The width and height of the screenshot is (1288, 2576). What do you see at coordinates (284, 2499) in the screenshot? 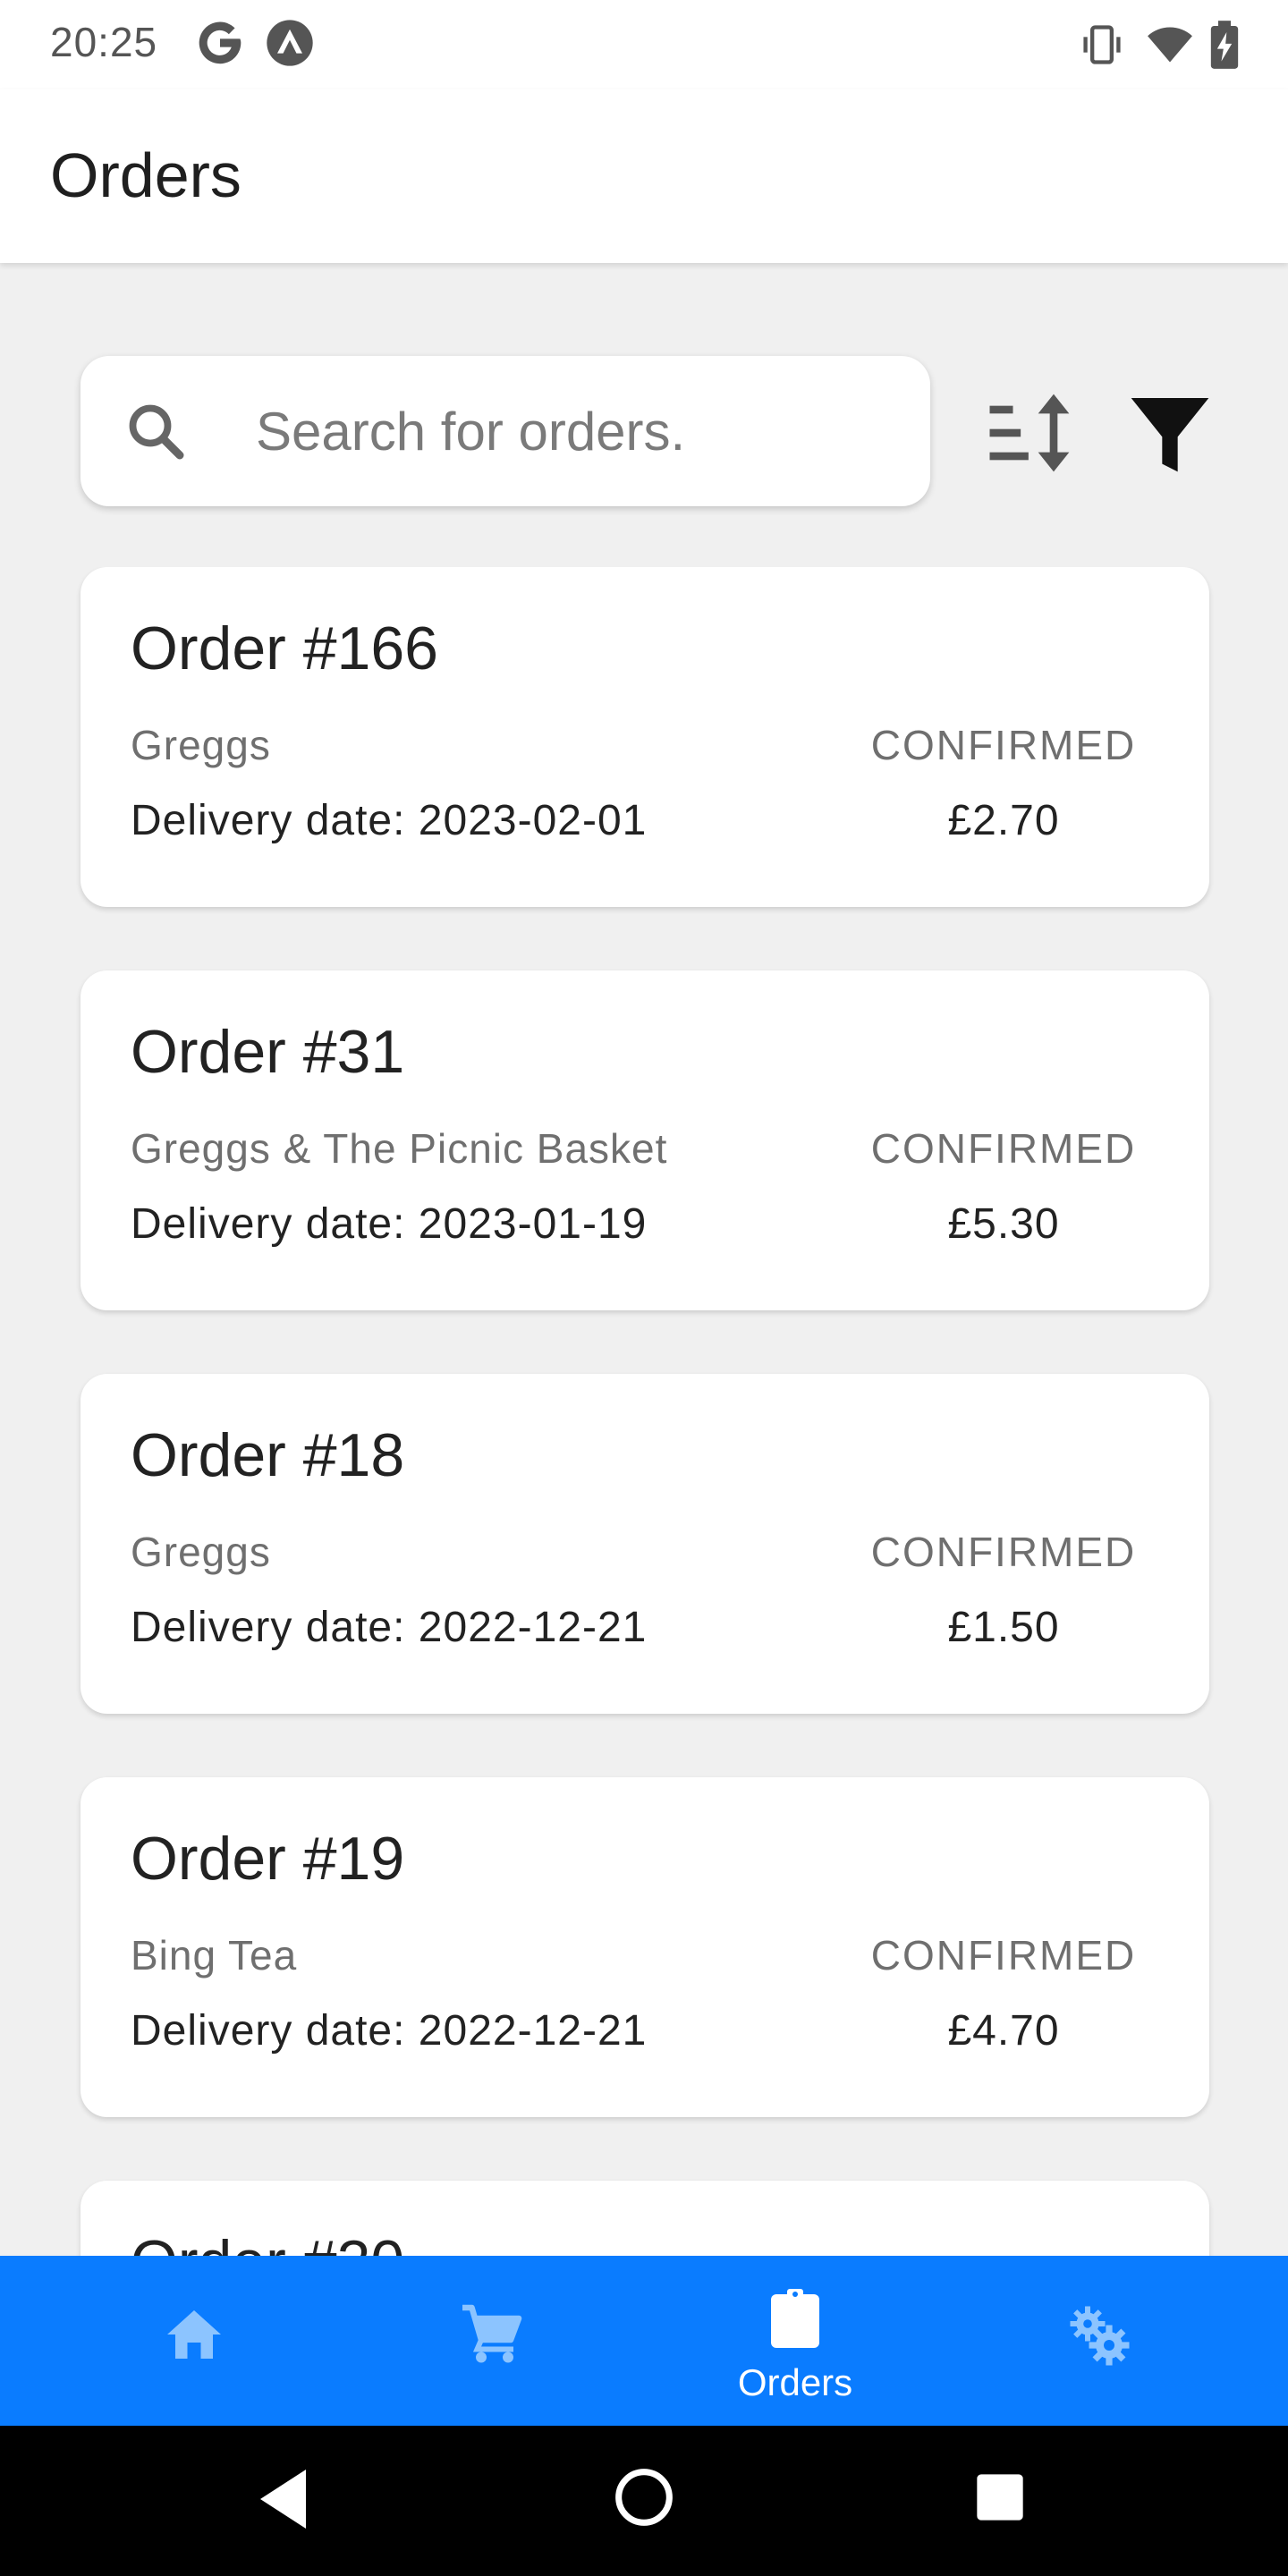
I see `back-icon` at bounding box center [284, 2499].